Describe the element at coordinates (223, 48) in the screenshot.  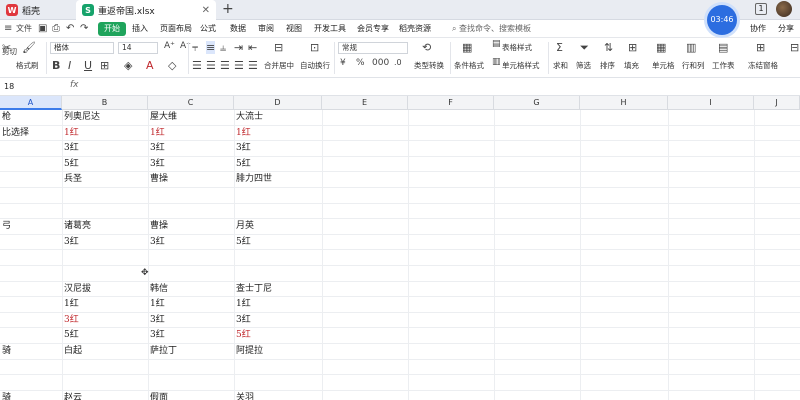
I see `align-bottom-icon: ⫨` at that location.